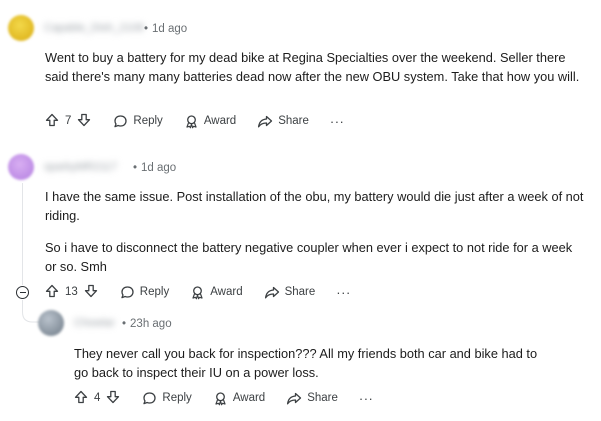  I want to click on vote-count: 4, so click(97, 398).